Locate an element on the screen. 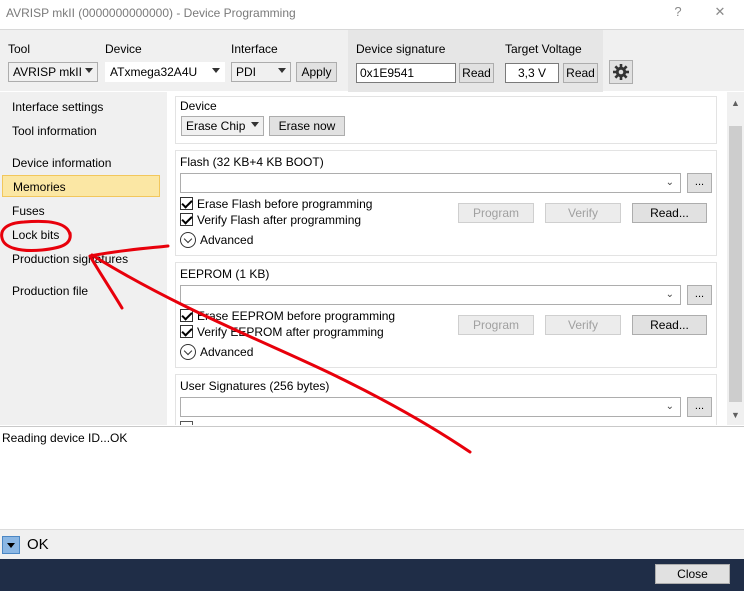 This screenshot has width=744, height=591. flash-file-select: ⌄ is located at coordinates (430, 183).